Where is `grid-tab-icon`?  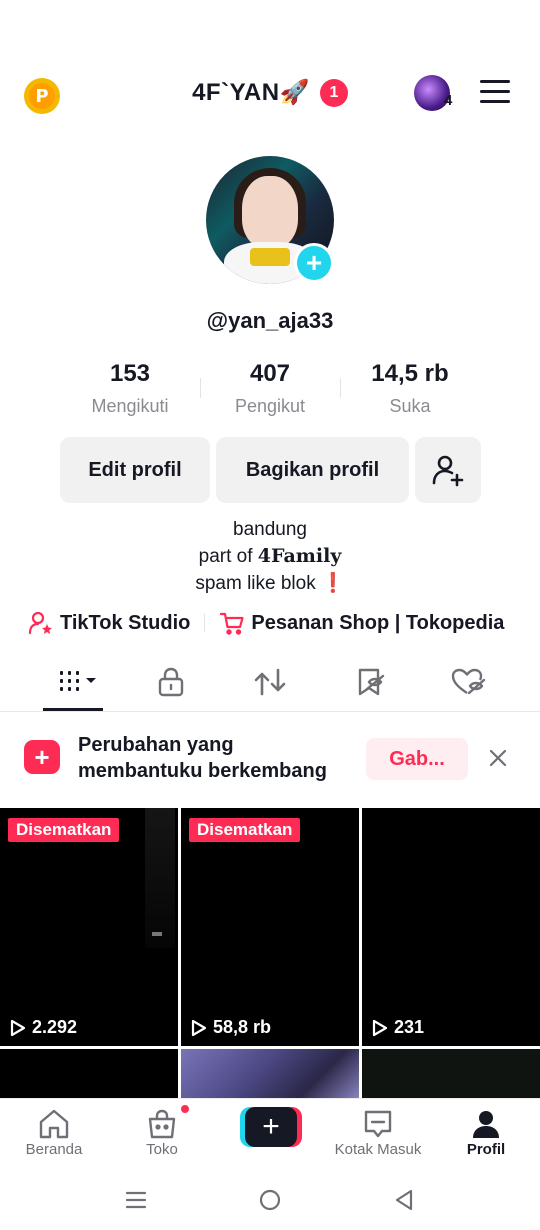 grid-tab-icon is located at coordinates (78, 681).